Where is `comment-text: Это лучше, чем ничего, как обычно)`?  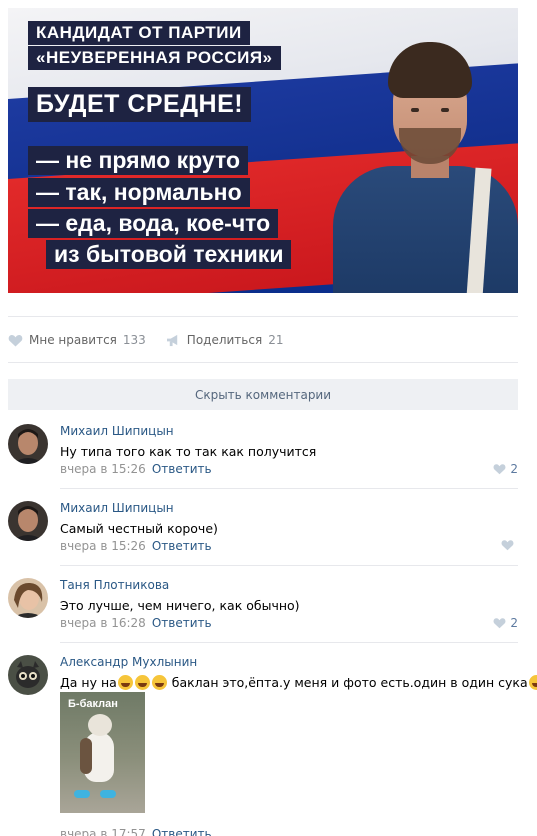 comment-text: Это лучше, чем ничего, как обычно) is located at coordinates (180, 605).